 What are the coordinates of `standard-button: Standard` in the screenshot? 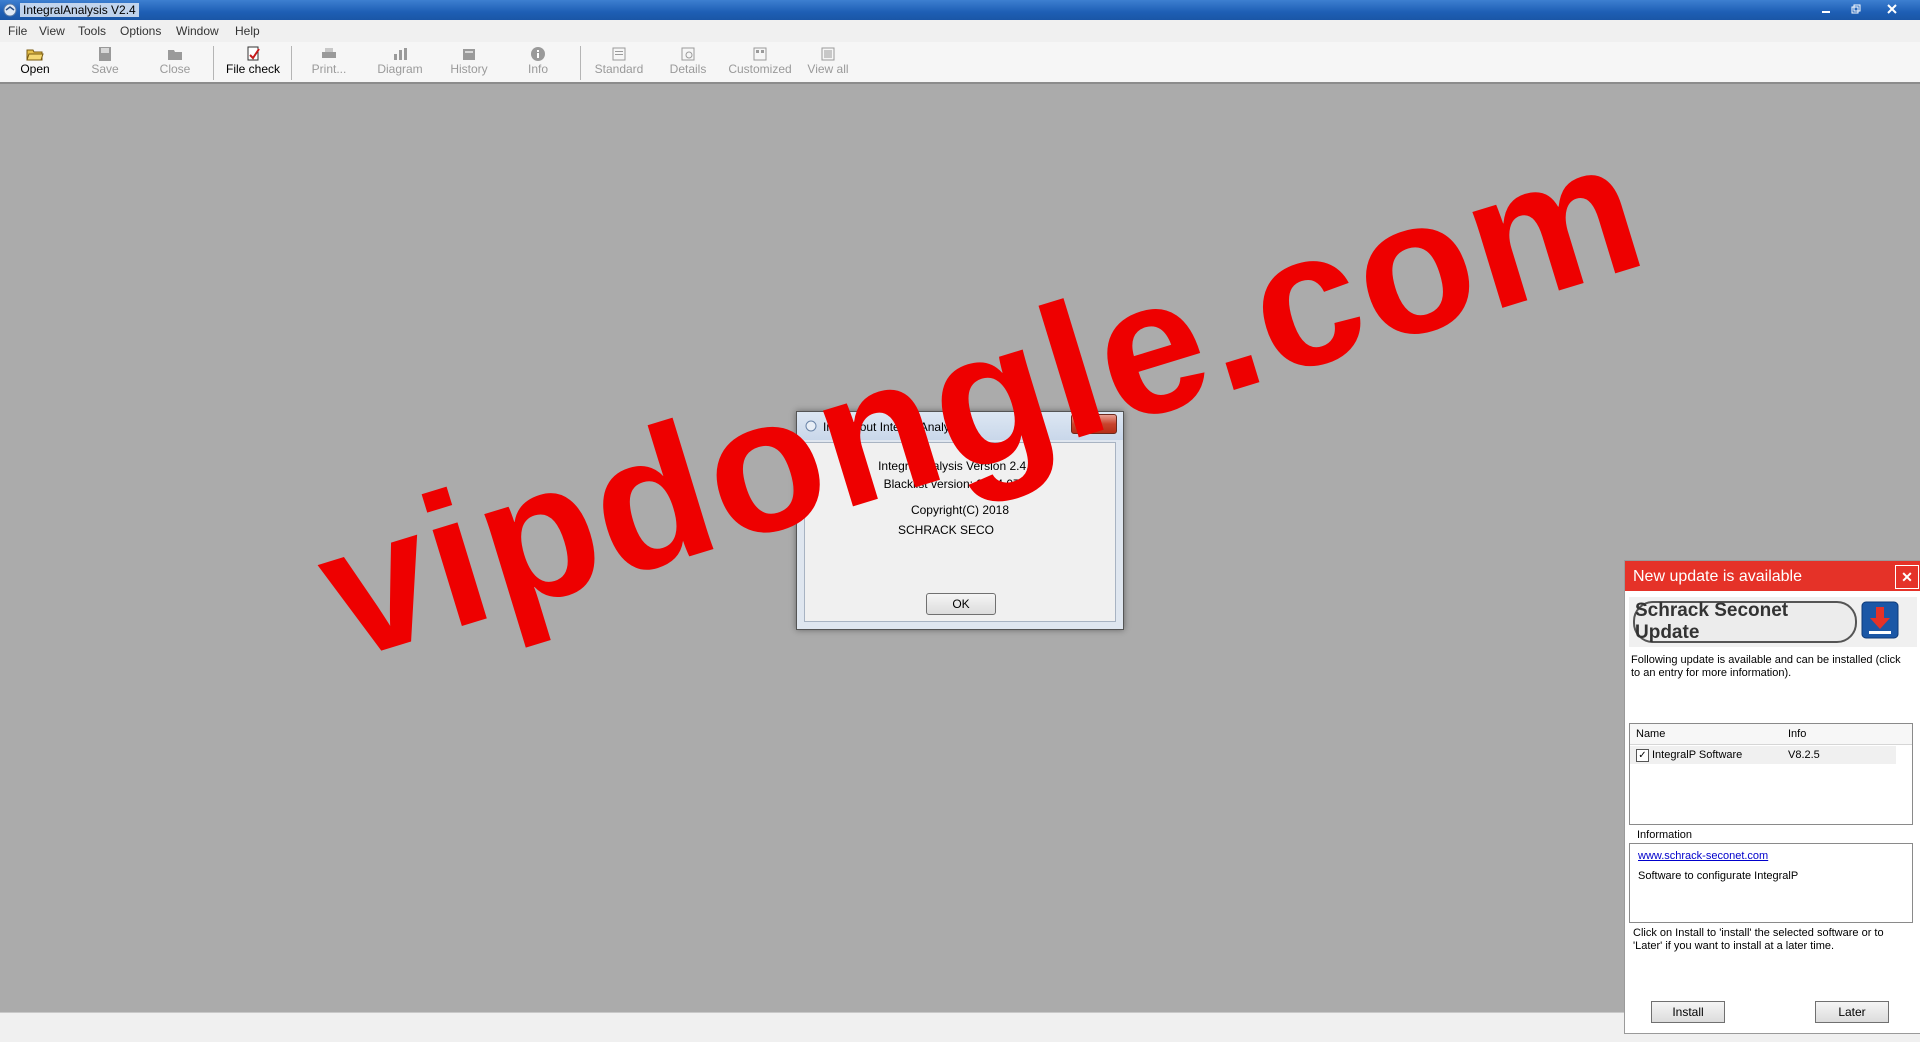 It's located at (619, 62).